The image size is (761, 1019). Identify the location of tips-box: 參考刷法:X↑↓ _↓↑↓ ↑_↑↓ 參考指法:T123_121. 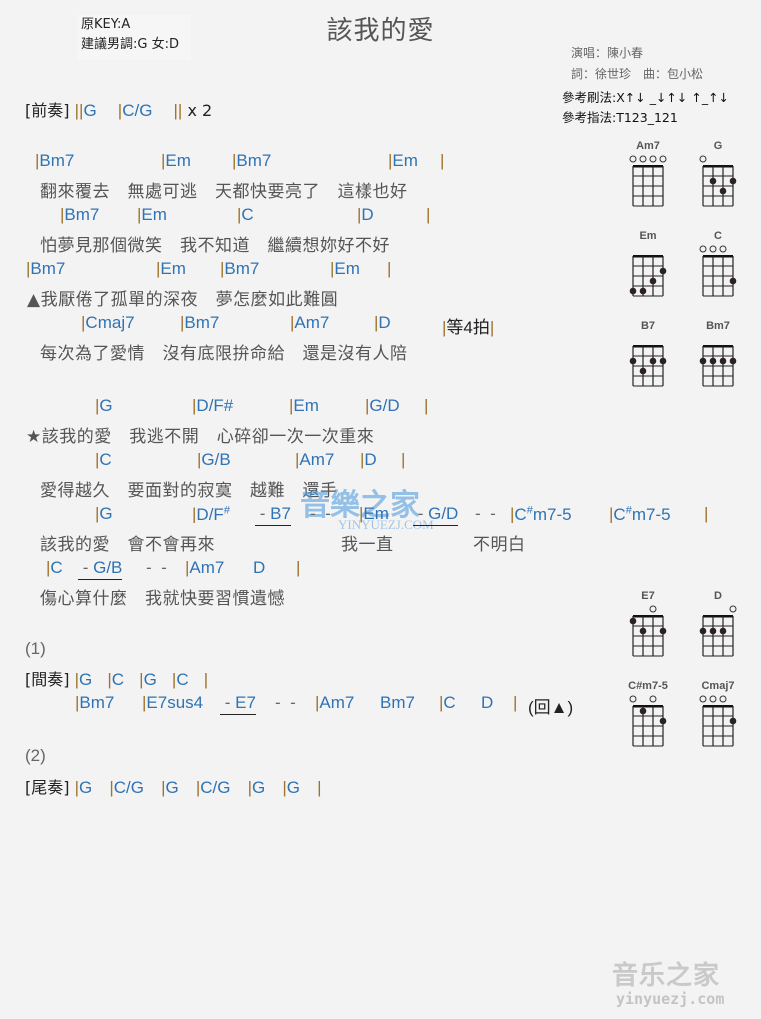
(645, 108).